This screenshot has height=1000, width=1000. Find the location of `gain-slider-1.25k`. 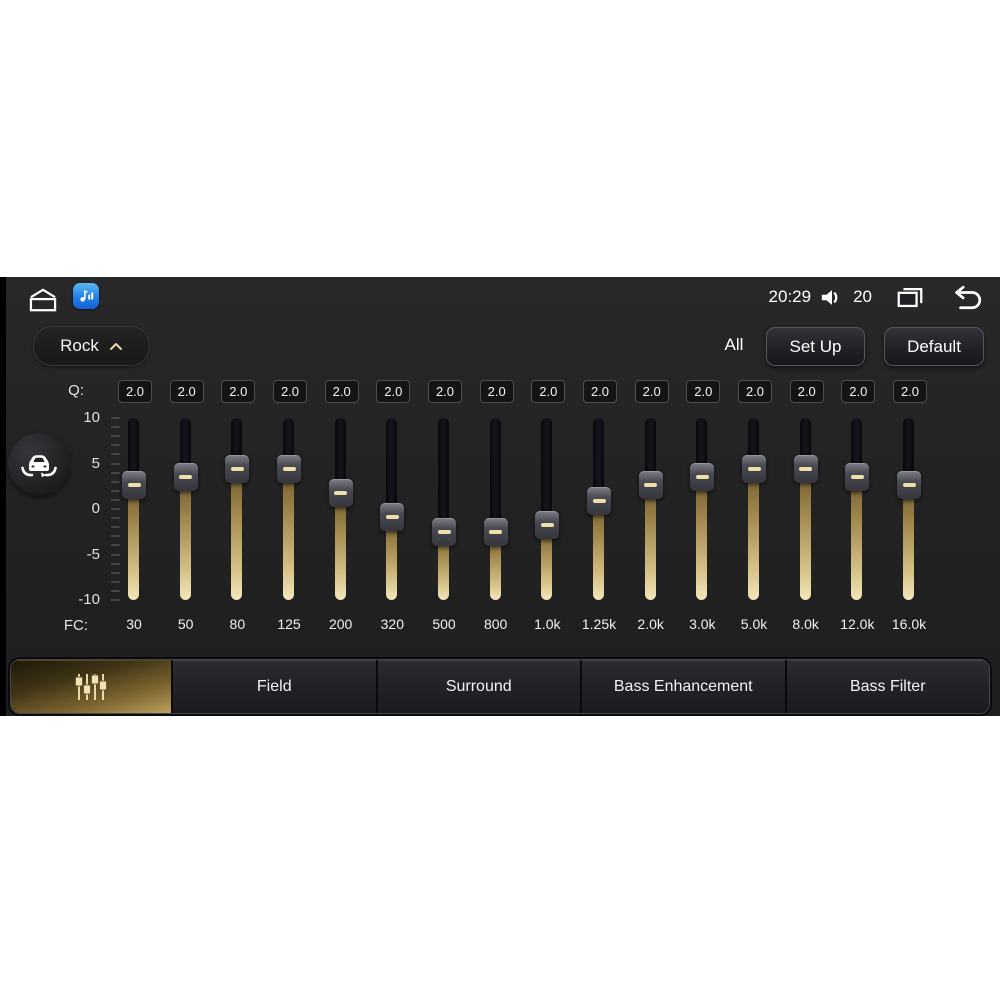

gain-slider-1.25k is located at coordinates (599, 509).